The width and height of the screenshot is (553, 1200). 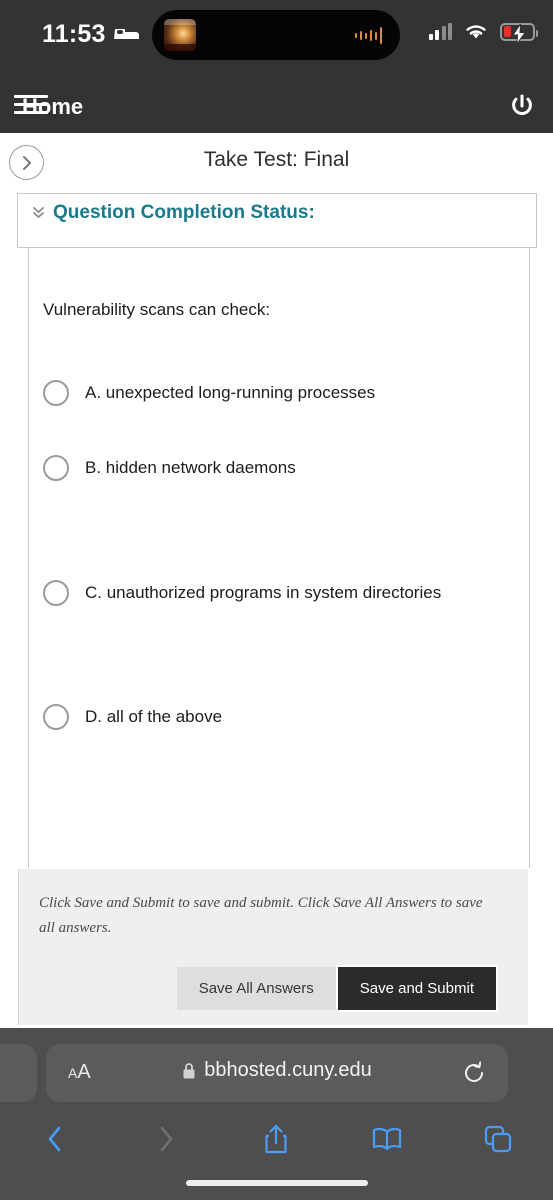 I want to click on page-title-bar: Take Test: Final, so click(x=276, y=163).